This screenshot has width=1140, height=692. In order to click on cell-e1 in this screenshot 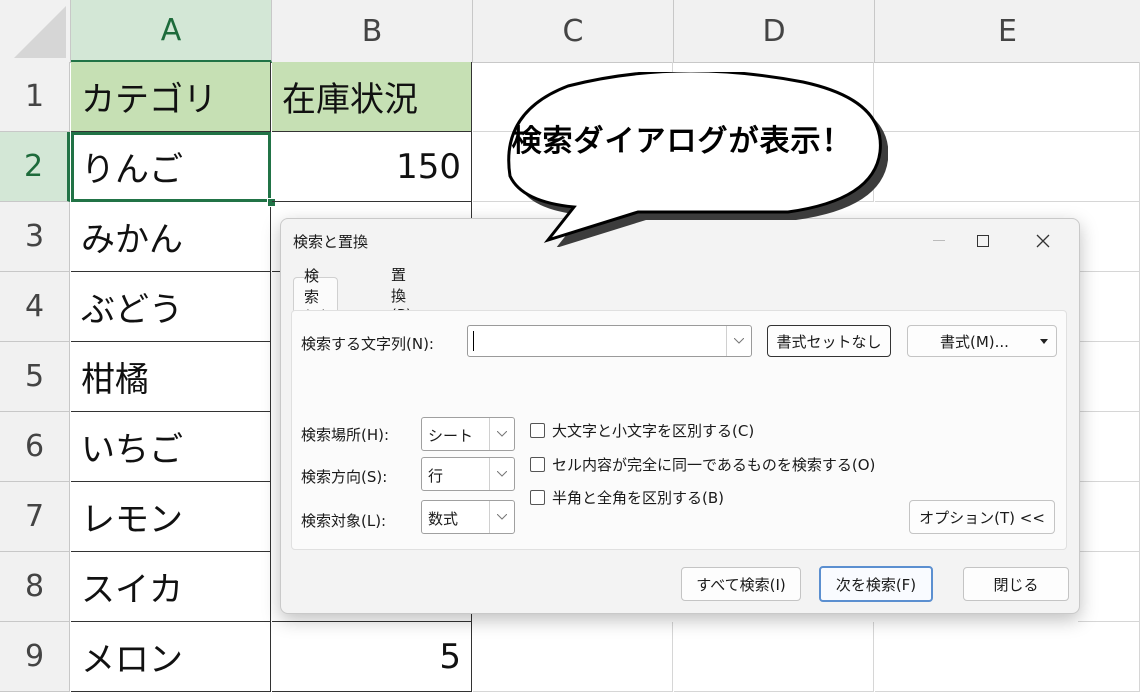, I will do `click(1007, 97)`.